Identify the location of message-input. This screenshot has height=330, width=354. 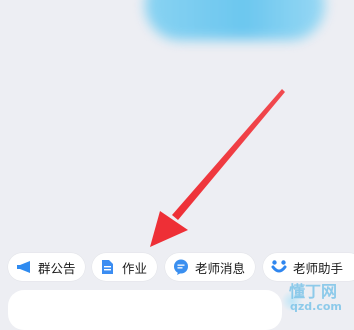
(145, 310).